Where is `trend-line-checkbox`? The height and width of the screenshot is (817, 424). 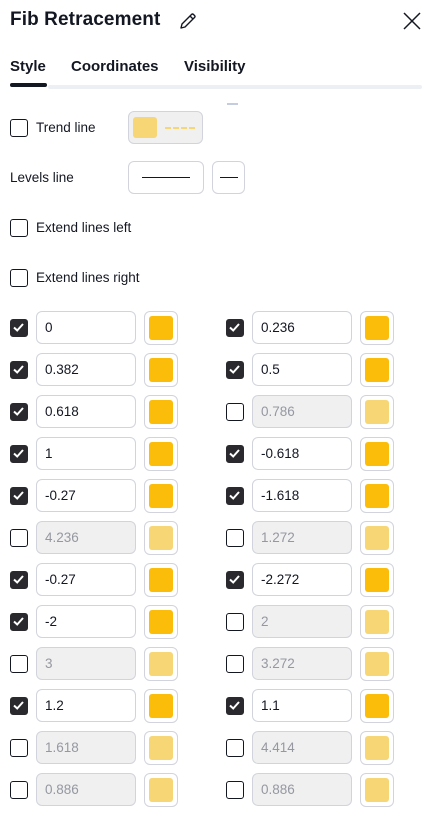
trend-line-checkbox is located at coordinates (19, 128).